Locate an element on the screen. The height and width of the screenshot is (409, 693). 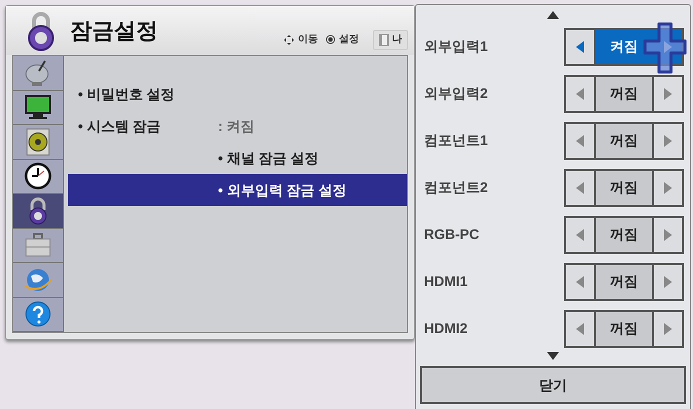
menu-item: • 시스템 잠금 is located at coordinates (148, 126).